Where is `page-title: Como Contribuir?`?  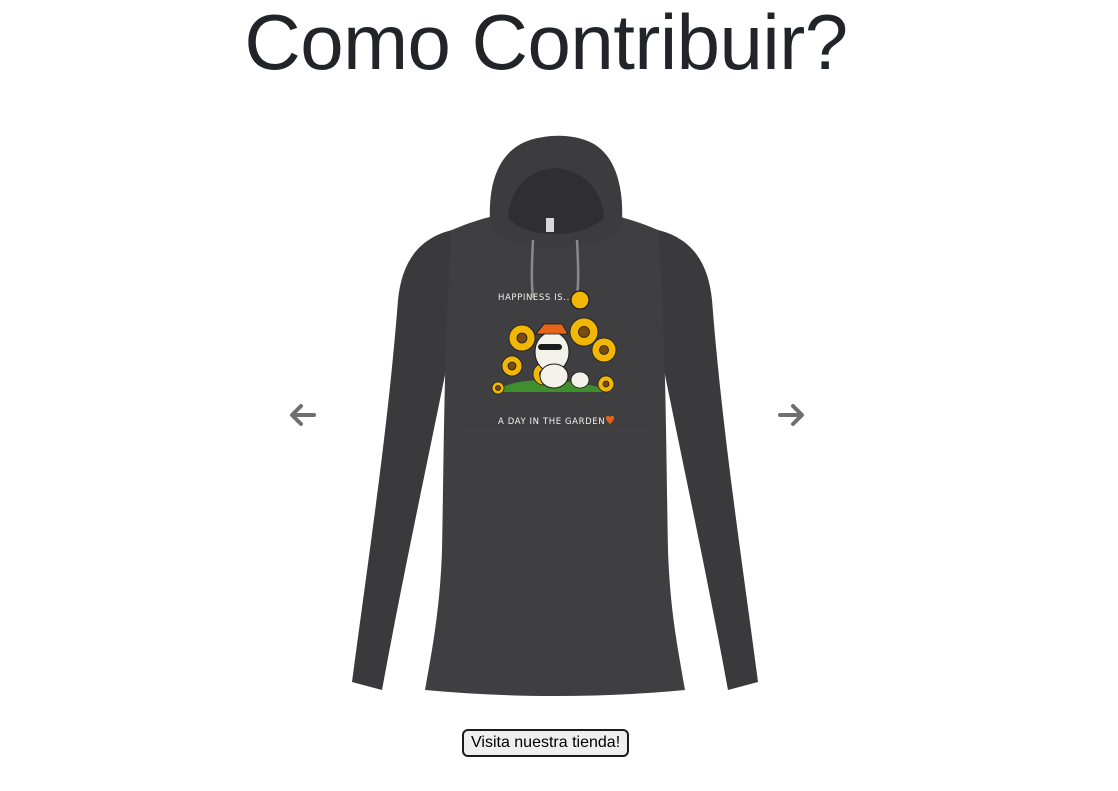
page-title: Como Contribuir? is located at coordinates (546, 43).